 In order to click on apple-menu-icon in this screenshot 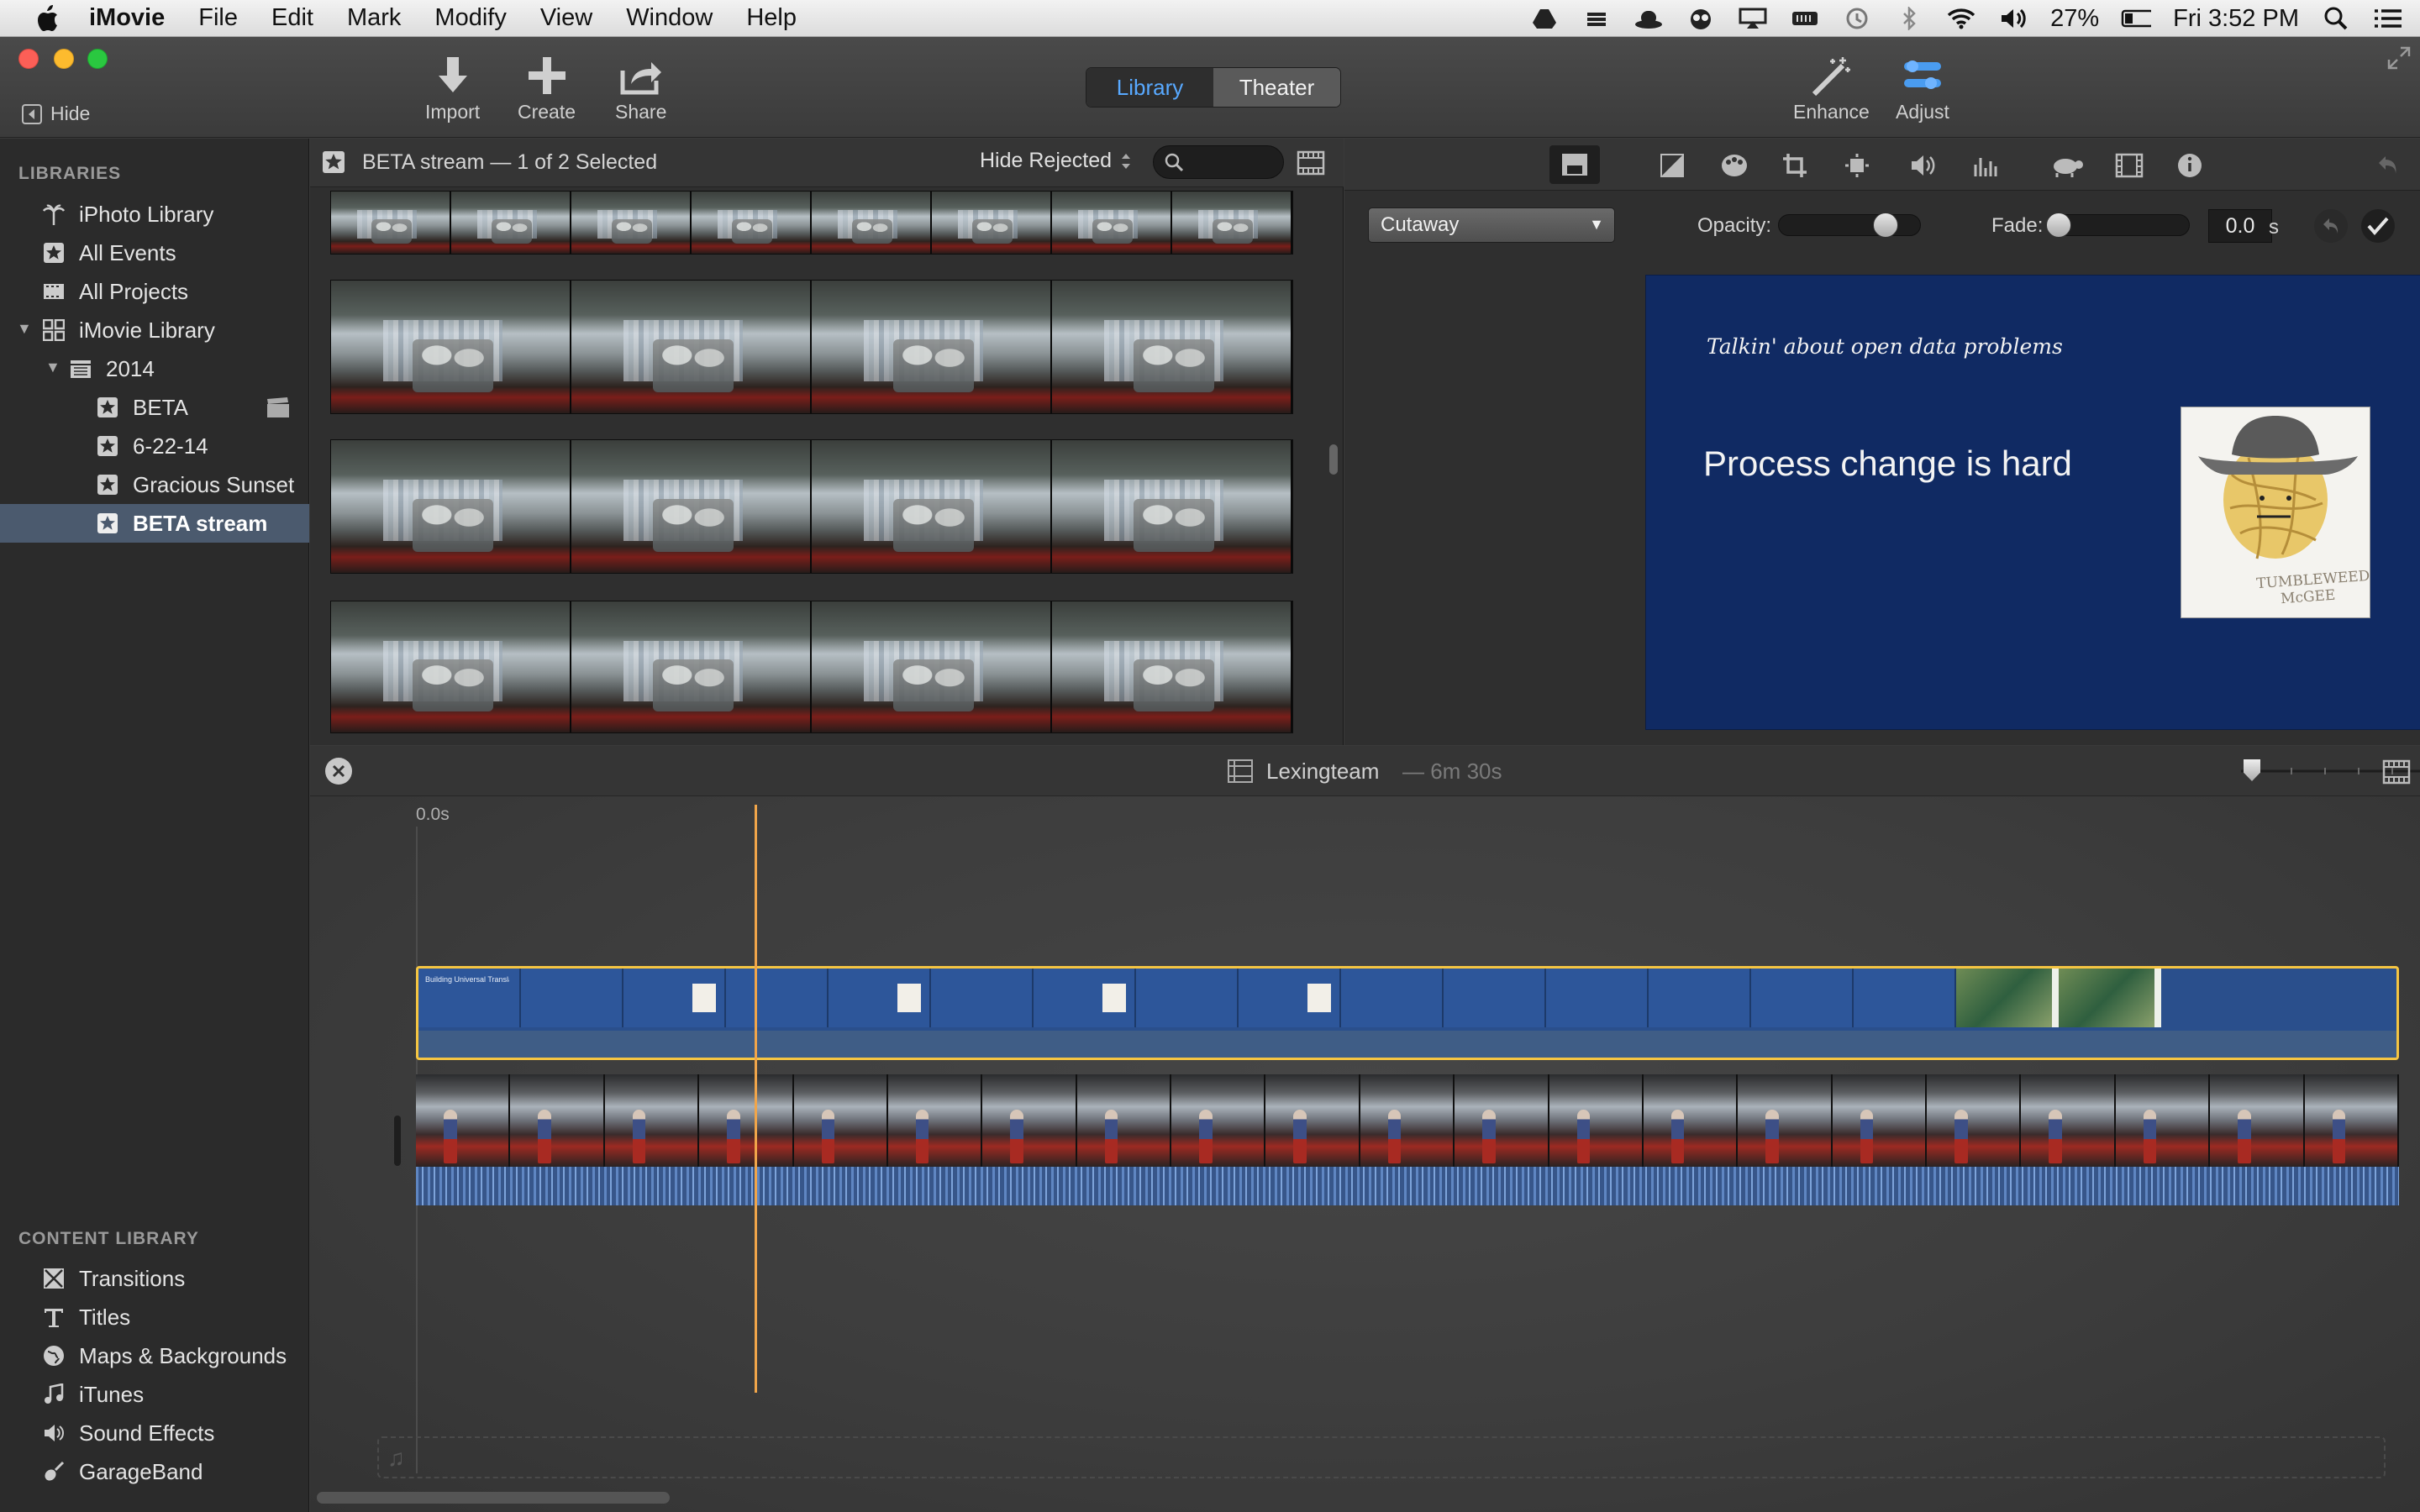, I will do `click(47, 18)`.